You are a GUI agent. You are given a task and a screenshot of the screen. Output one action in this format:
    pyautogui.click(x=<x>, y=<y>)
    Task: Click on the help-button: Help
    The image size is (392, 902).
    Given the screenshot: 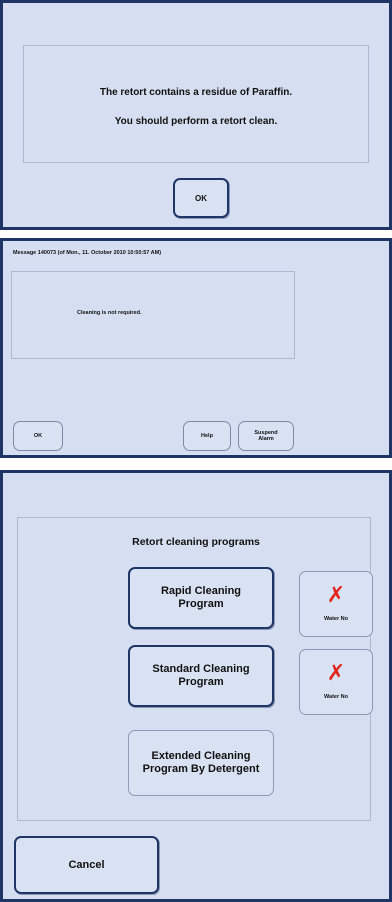 What is the action you would take?
    pyautogui.click(x=207, y=436)
    